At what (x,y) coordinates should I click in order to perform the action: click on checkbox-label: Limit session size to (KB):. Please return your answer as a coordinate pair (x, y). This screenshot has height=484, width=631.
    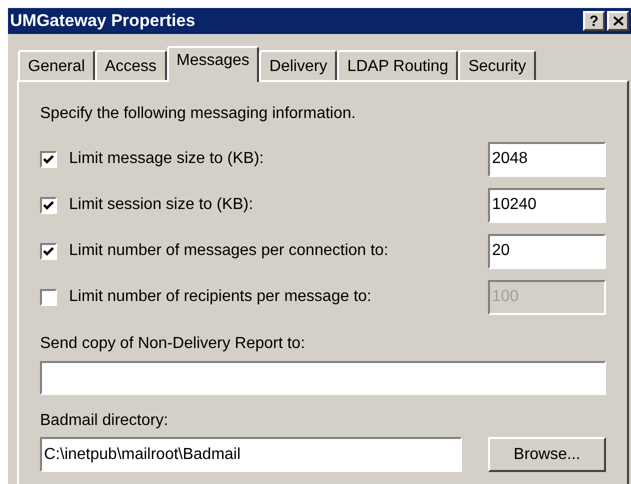
    Looking at the image, I should click on (161, 205).